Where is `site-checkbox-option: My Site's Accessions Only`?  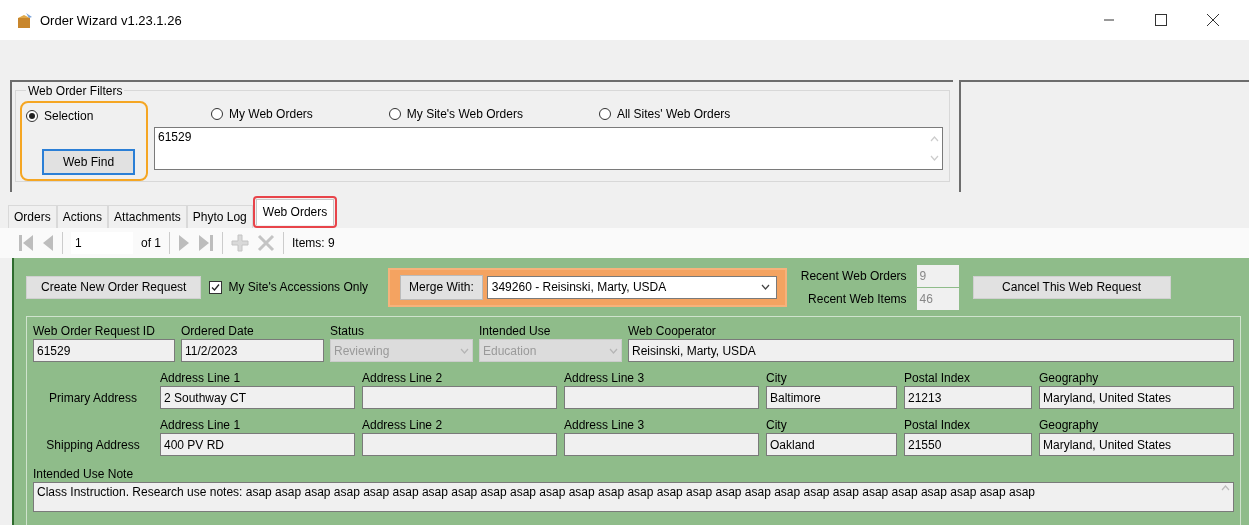
site-checkbox-option: My Site's Accessions Only is located at coordinates (289, 287).